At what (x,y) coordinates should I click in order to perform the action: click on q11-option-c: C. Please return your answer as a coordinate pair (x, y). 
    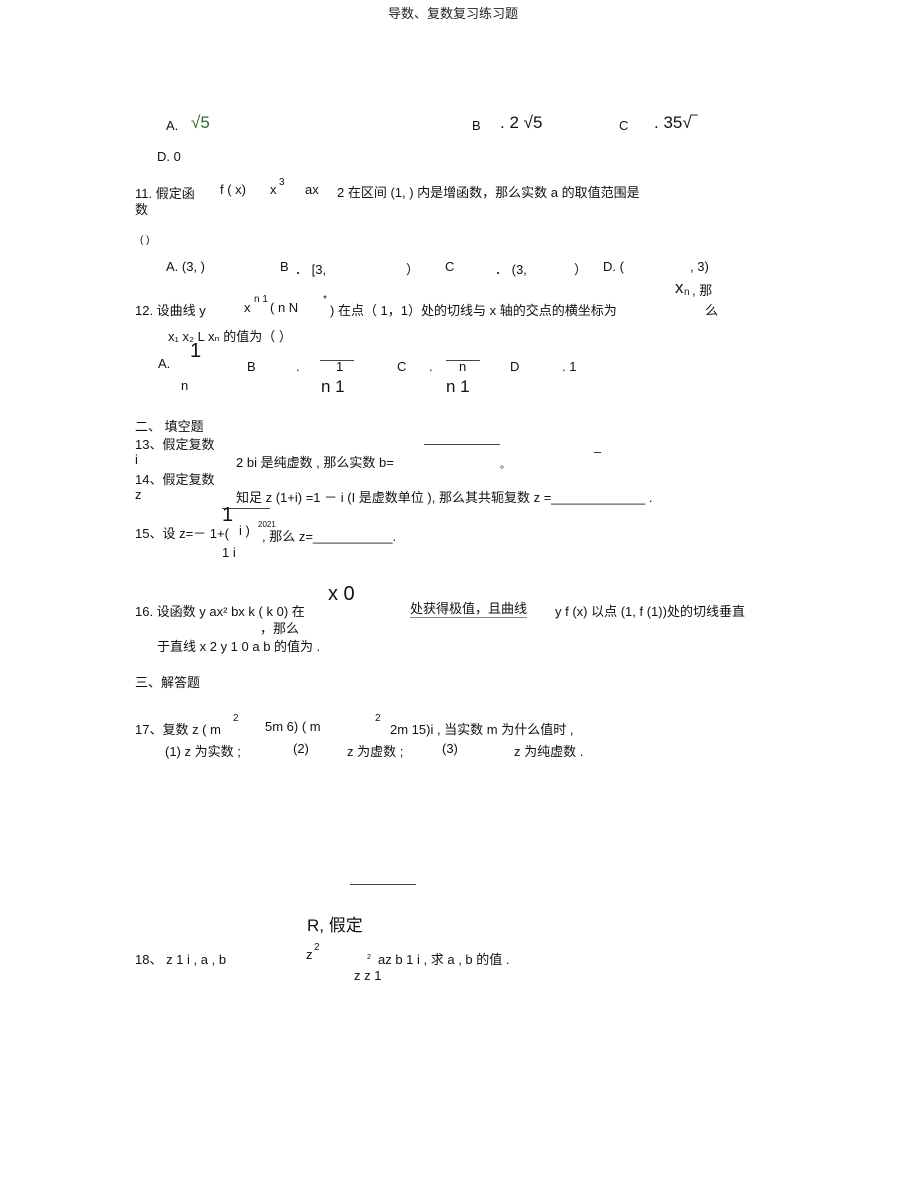
    Looking at the image, I should click on (450, 266).